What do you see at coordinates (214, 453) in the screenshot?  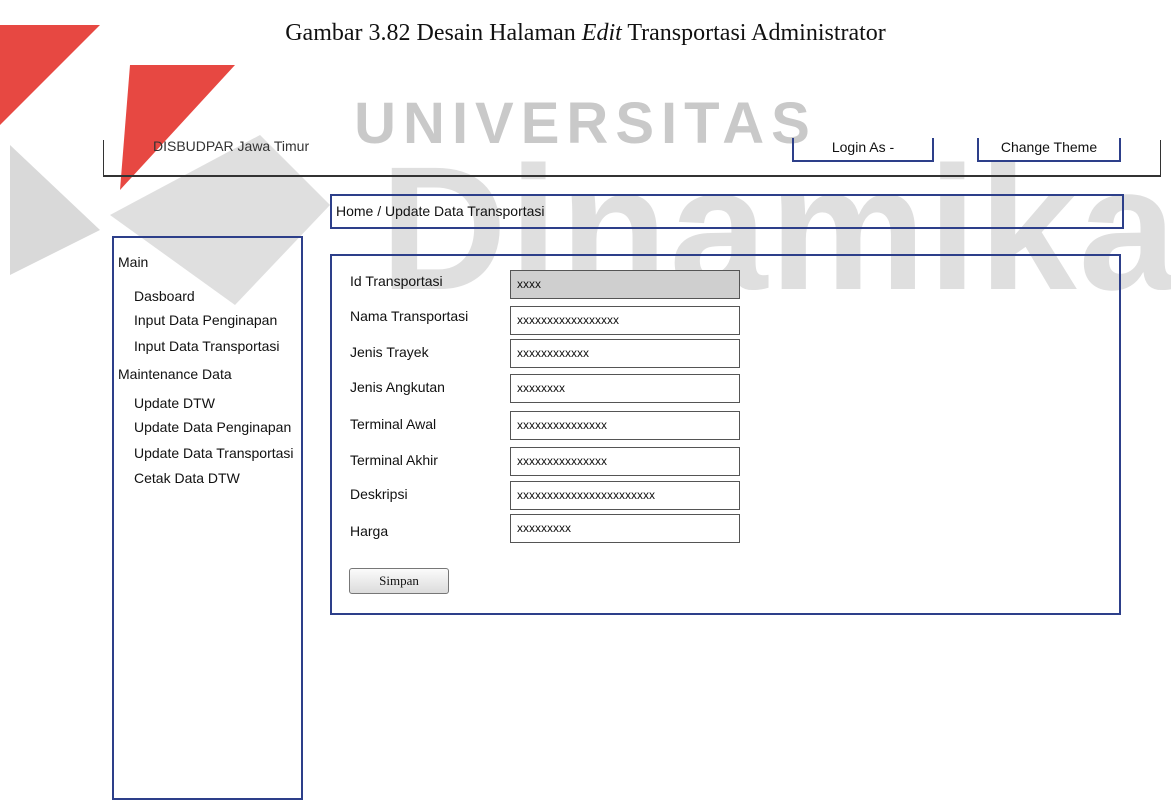 I see `sidebar-item-update-transportasi: Update Data Transportasi` at bounding box center [214, 453].